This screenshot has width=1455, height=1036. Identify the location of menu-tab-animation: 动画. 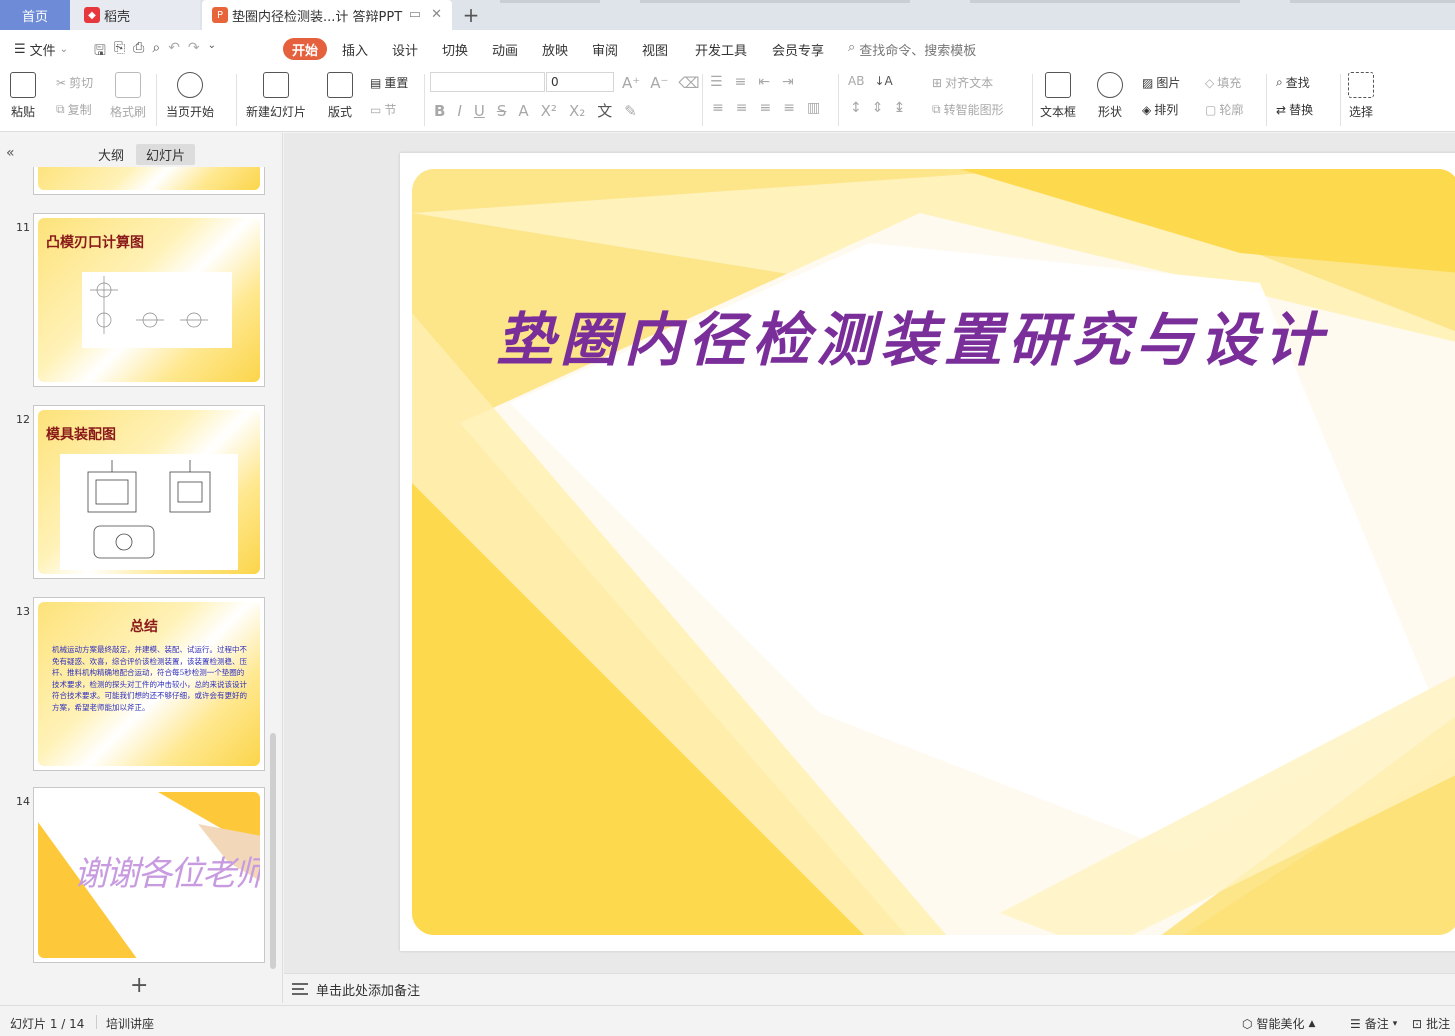
(505, 49).